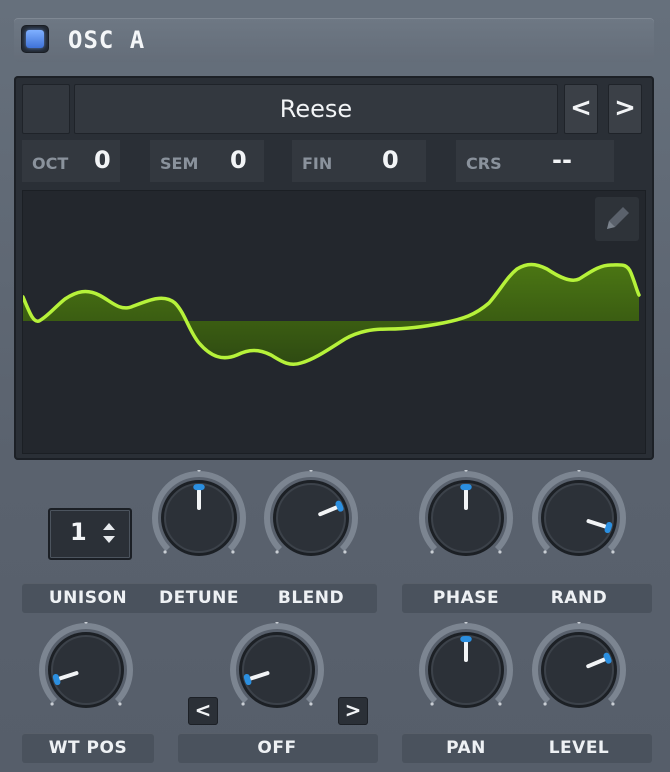 Image resolution: width=670 pixels, height=772 pixels. Describe the element at coordinates (334, 40) in the screenshot. I see `osc-header: OSC A` at that location.